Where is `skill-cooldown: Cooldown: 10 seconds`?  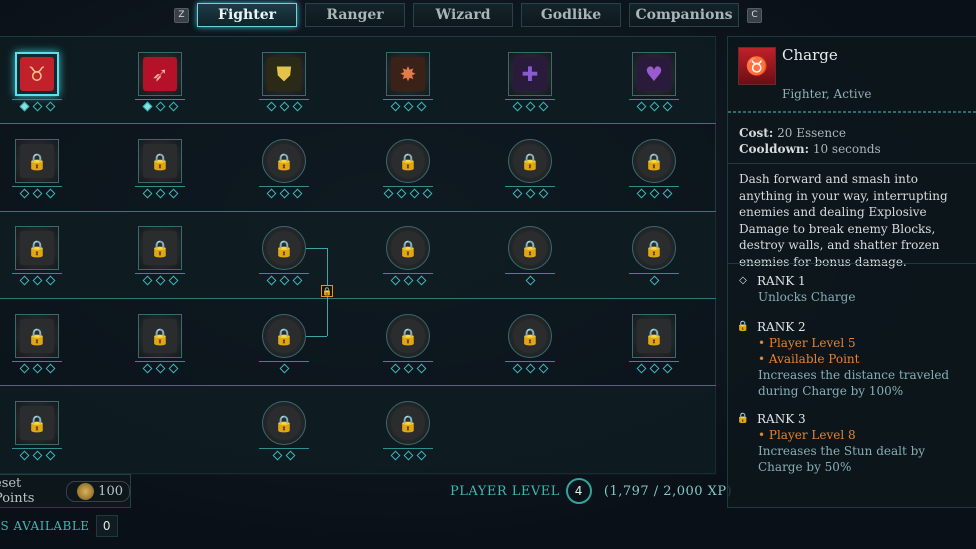 skill-cooldown: Cooldown: 10 seconds is located at coordinates (810, 149).